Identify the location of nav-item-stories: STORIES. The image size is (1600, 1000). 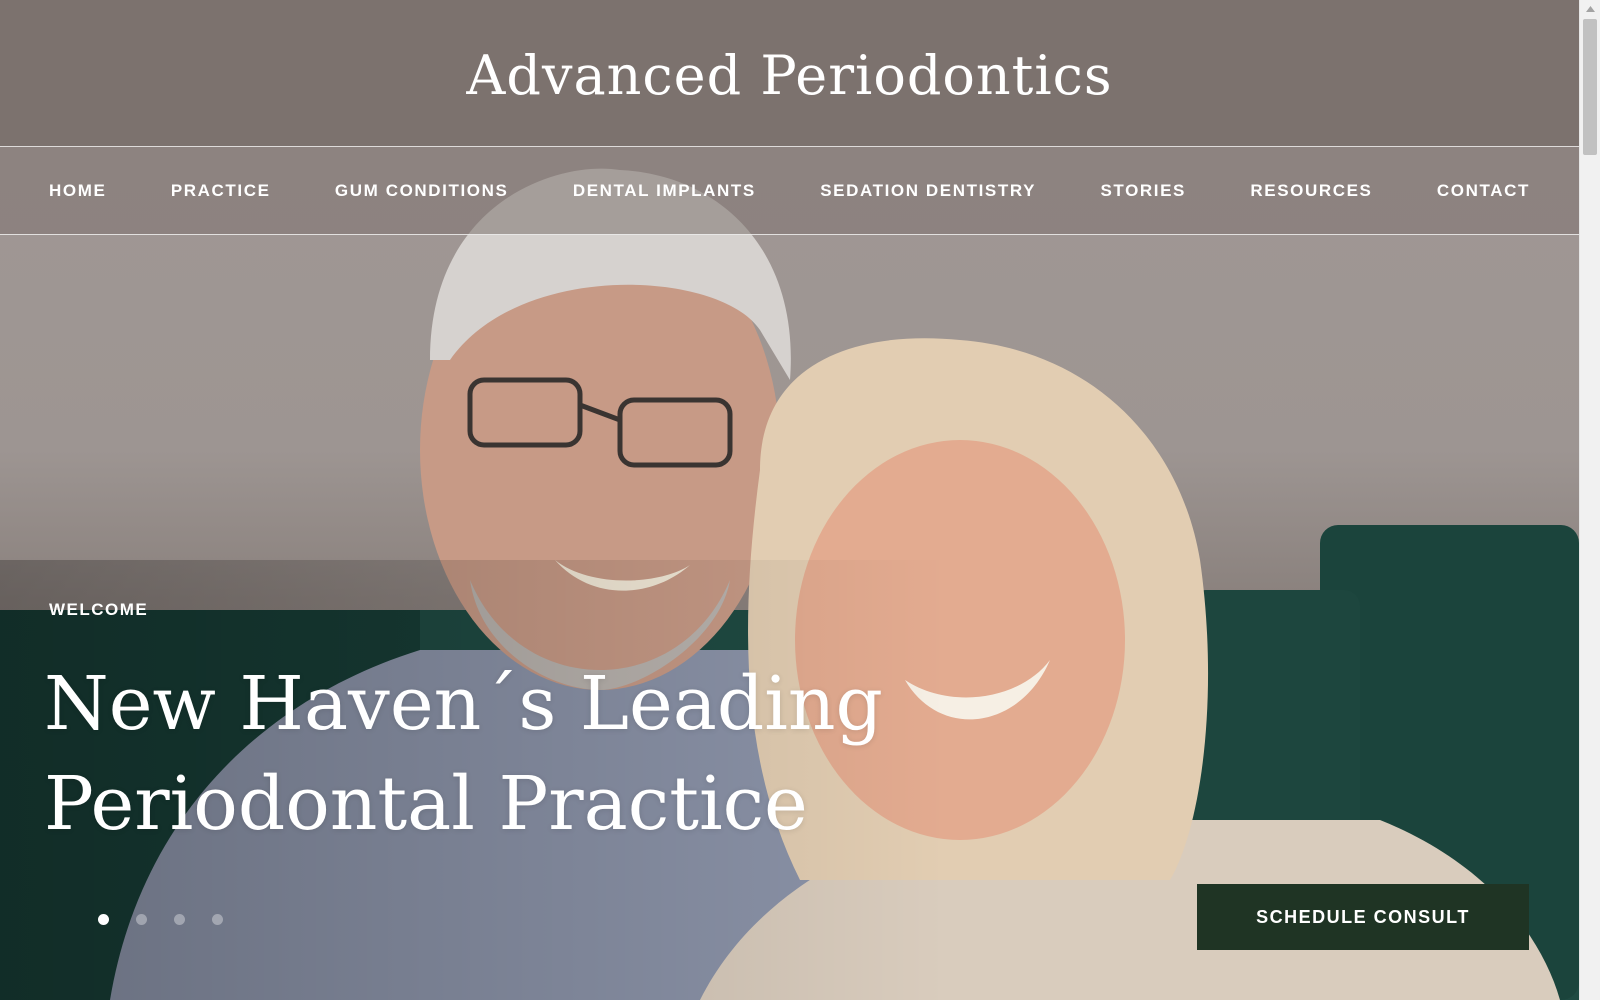
(1143, 191).